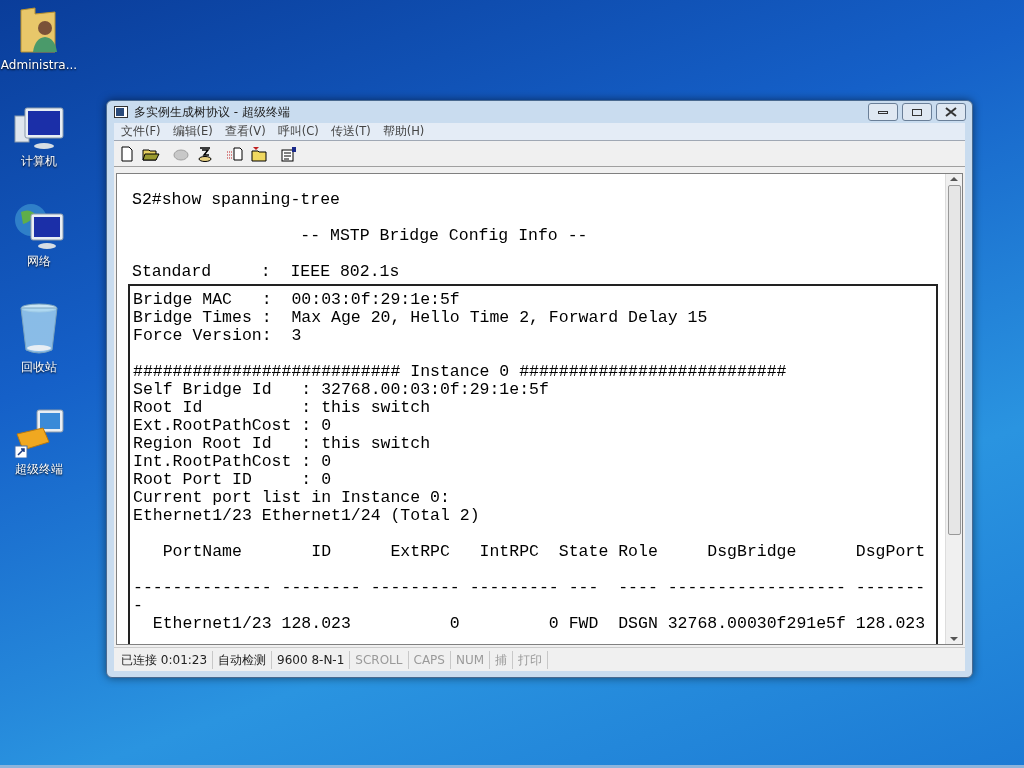 The height and width of the screenshot is (768, 1024). What do you see at coordinates (350, 131) in the screenshot?
I see `menu-item: 传送(T)` at bounding box center [350, 131].